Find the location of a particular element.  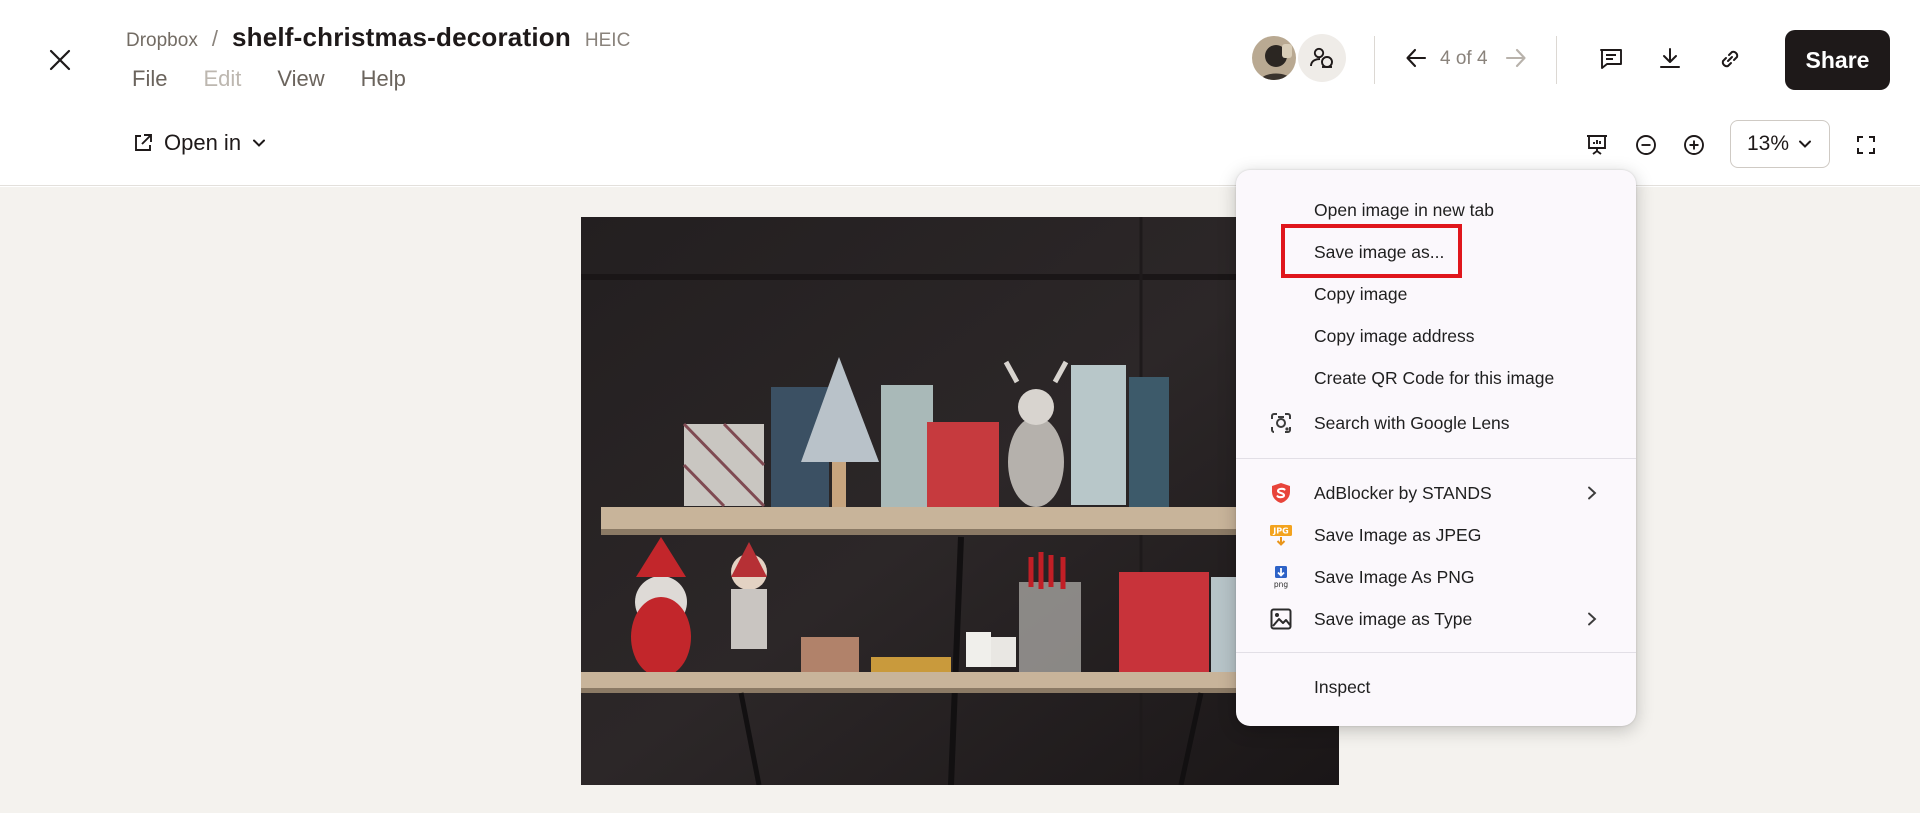

highlight-annotation-box is located at coordinates (1371, 251).